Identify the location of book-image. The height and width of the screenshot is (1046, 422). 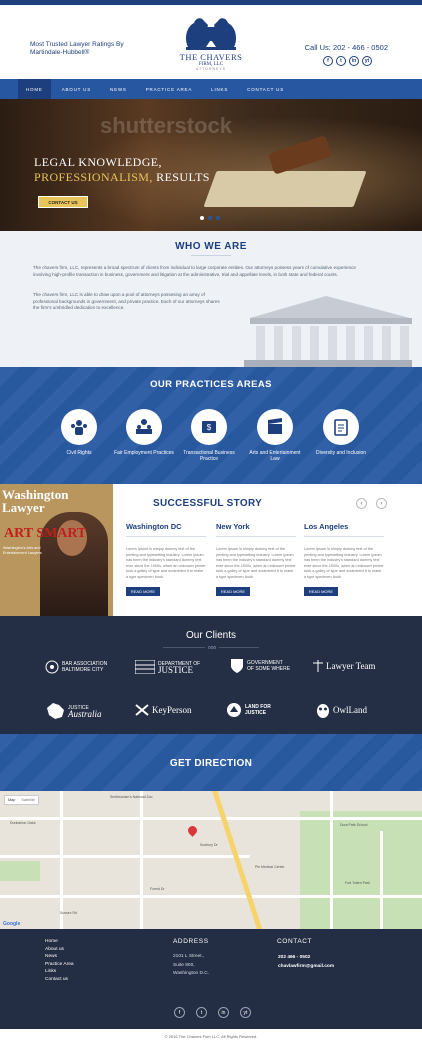
(285, 189).